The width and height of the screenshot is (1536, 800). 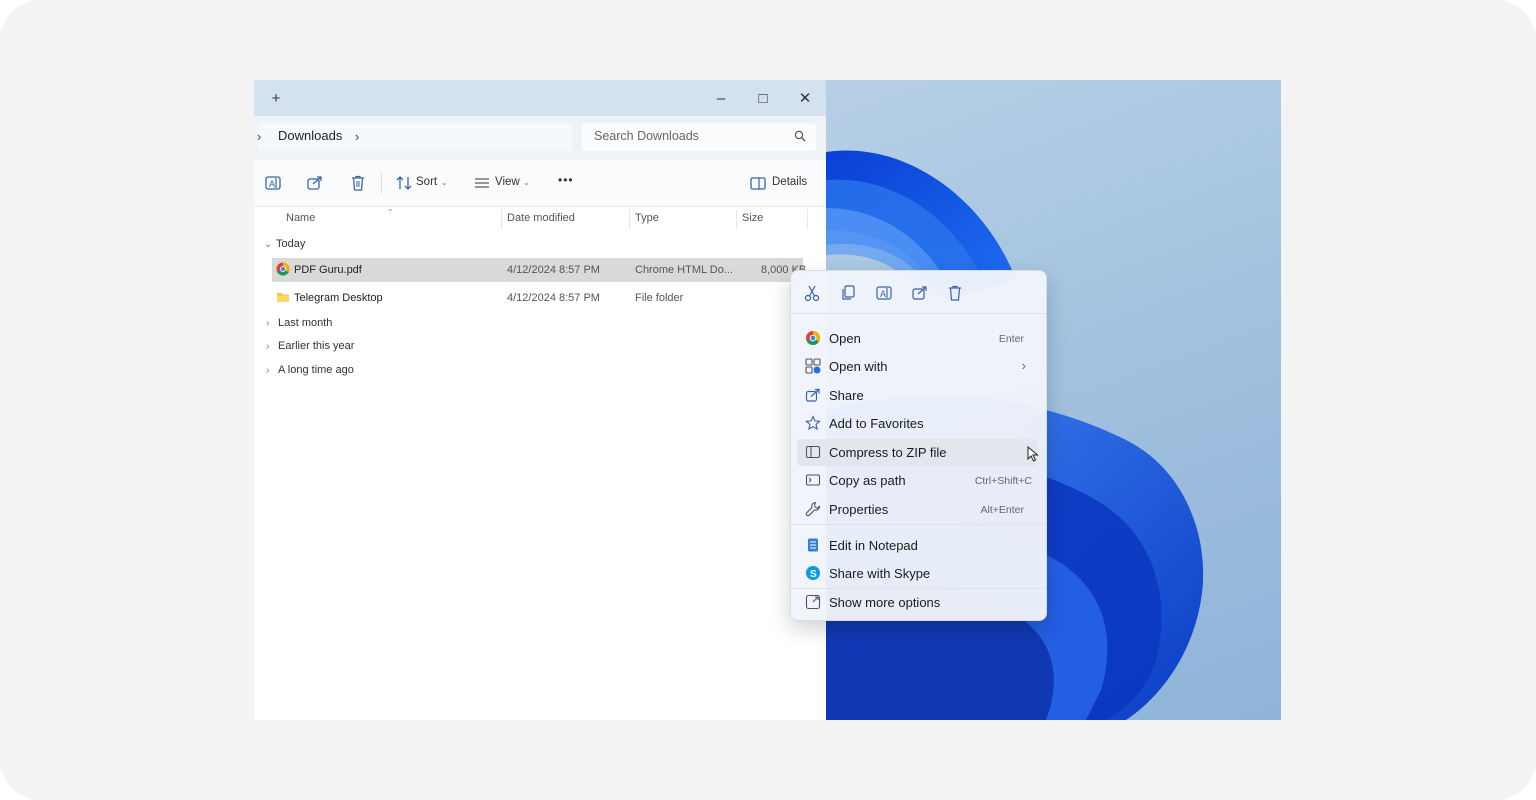 What do you see at coordinates (1023, 365) in the screenshot?
I see `submenu-chevron-icon: ›` at bounding box center [1023, 365].